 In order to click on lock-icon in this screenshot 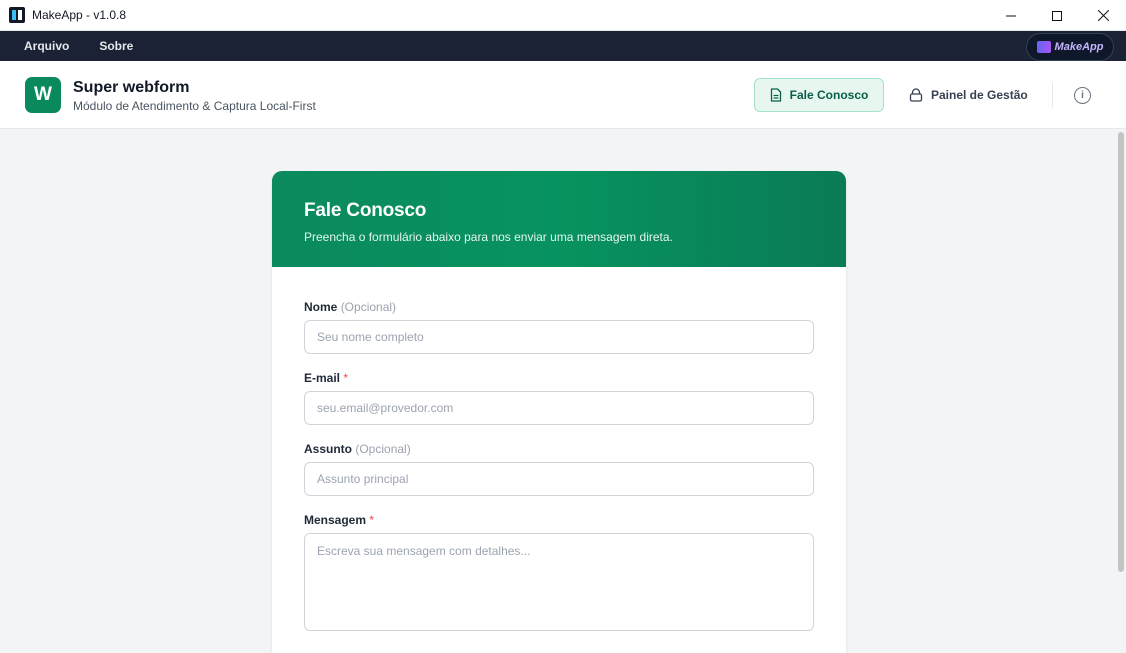, I will do `click(916, 95)`.